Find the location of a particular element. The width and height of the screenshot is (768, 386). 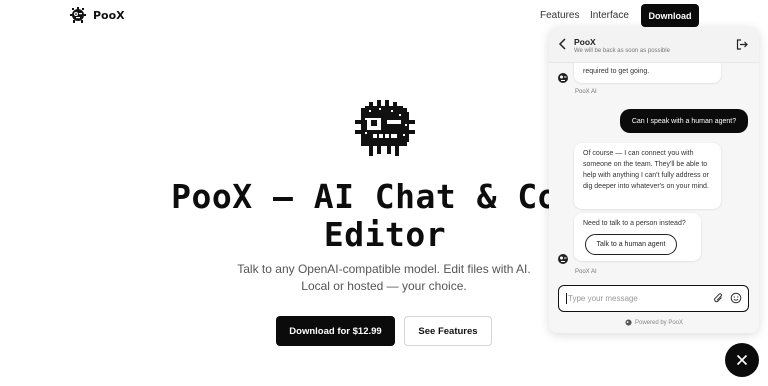

nav-link-interface: Interface is located at coordinates (609, 15).